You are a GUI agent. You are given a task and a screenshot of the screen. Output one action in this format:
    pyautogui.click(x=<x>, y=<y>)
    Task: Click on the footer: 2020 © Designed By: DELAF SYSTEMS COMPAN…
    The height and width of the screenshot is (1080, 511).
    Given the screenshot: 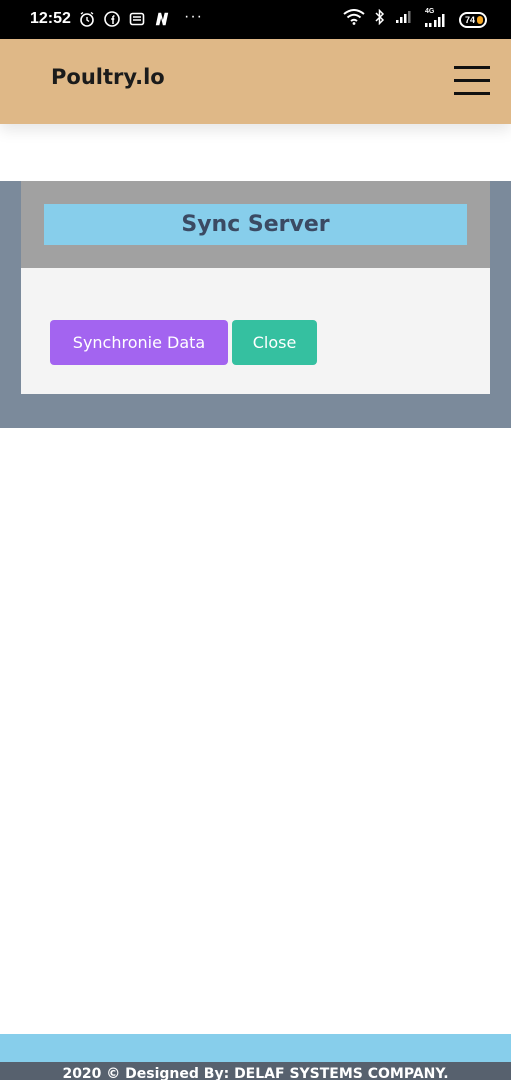 What is the action you would take?
    pyautogui.click(x=255, y=1071)
    